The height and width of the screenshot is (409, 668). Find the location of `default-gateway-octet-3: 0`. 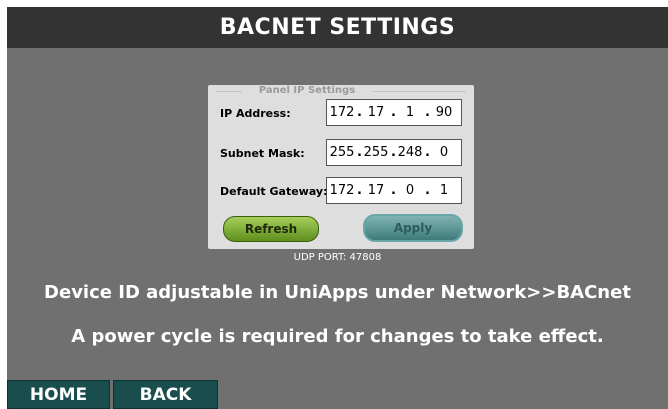

default-gateway-octet-3: 0 is located at coordinates (410, 190).